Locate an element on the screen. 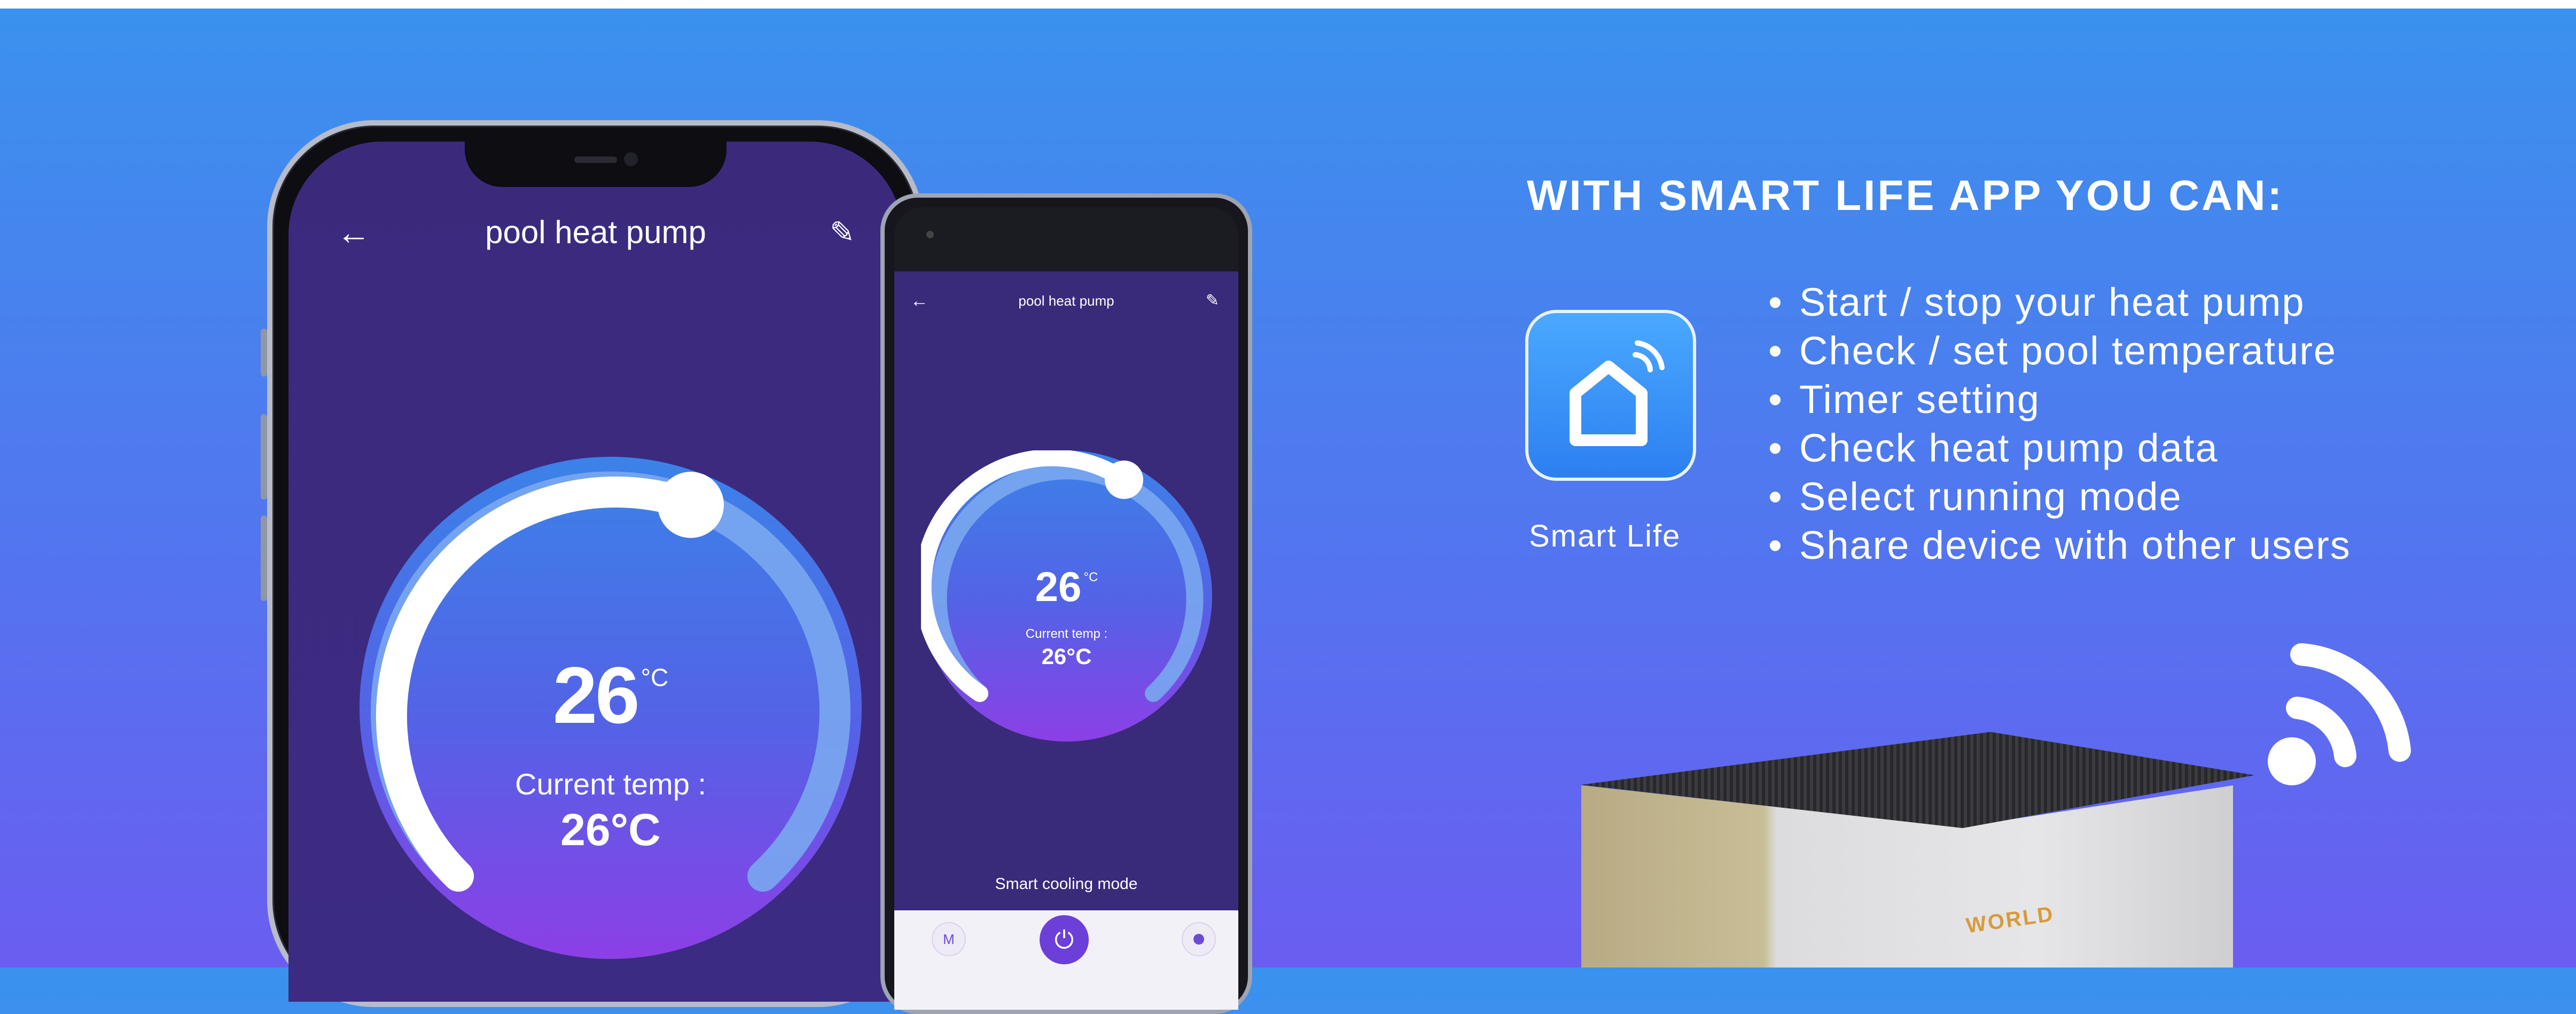 This screenshot has width=2576, height=1014. timer-button is located at coordinates (1199, 939).